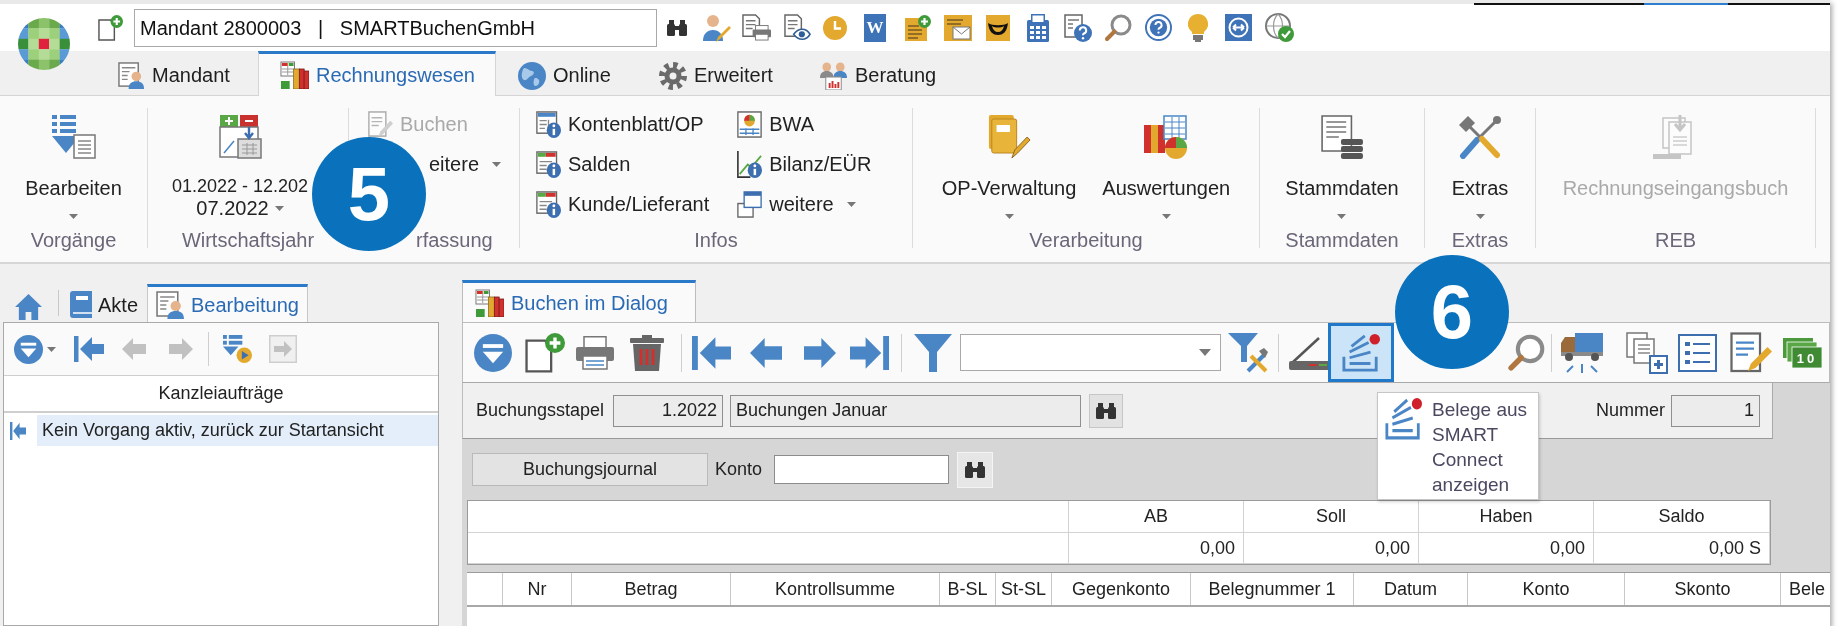 The height and width of the screenshot is (633, 1839). Describe the element at coordinates (595, 352) in the screenshot. I see `printer-icon` at that location.